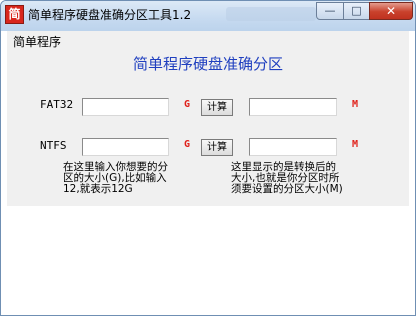 The image size is (416, 316). Describe the element at coordinates (53, 145) in the screenshot. I see `ntfs-label: NTFS` at that location.